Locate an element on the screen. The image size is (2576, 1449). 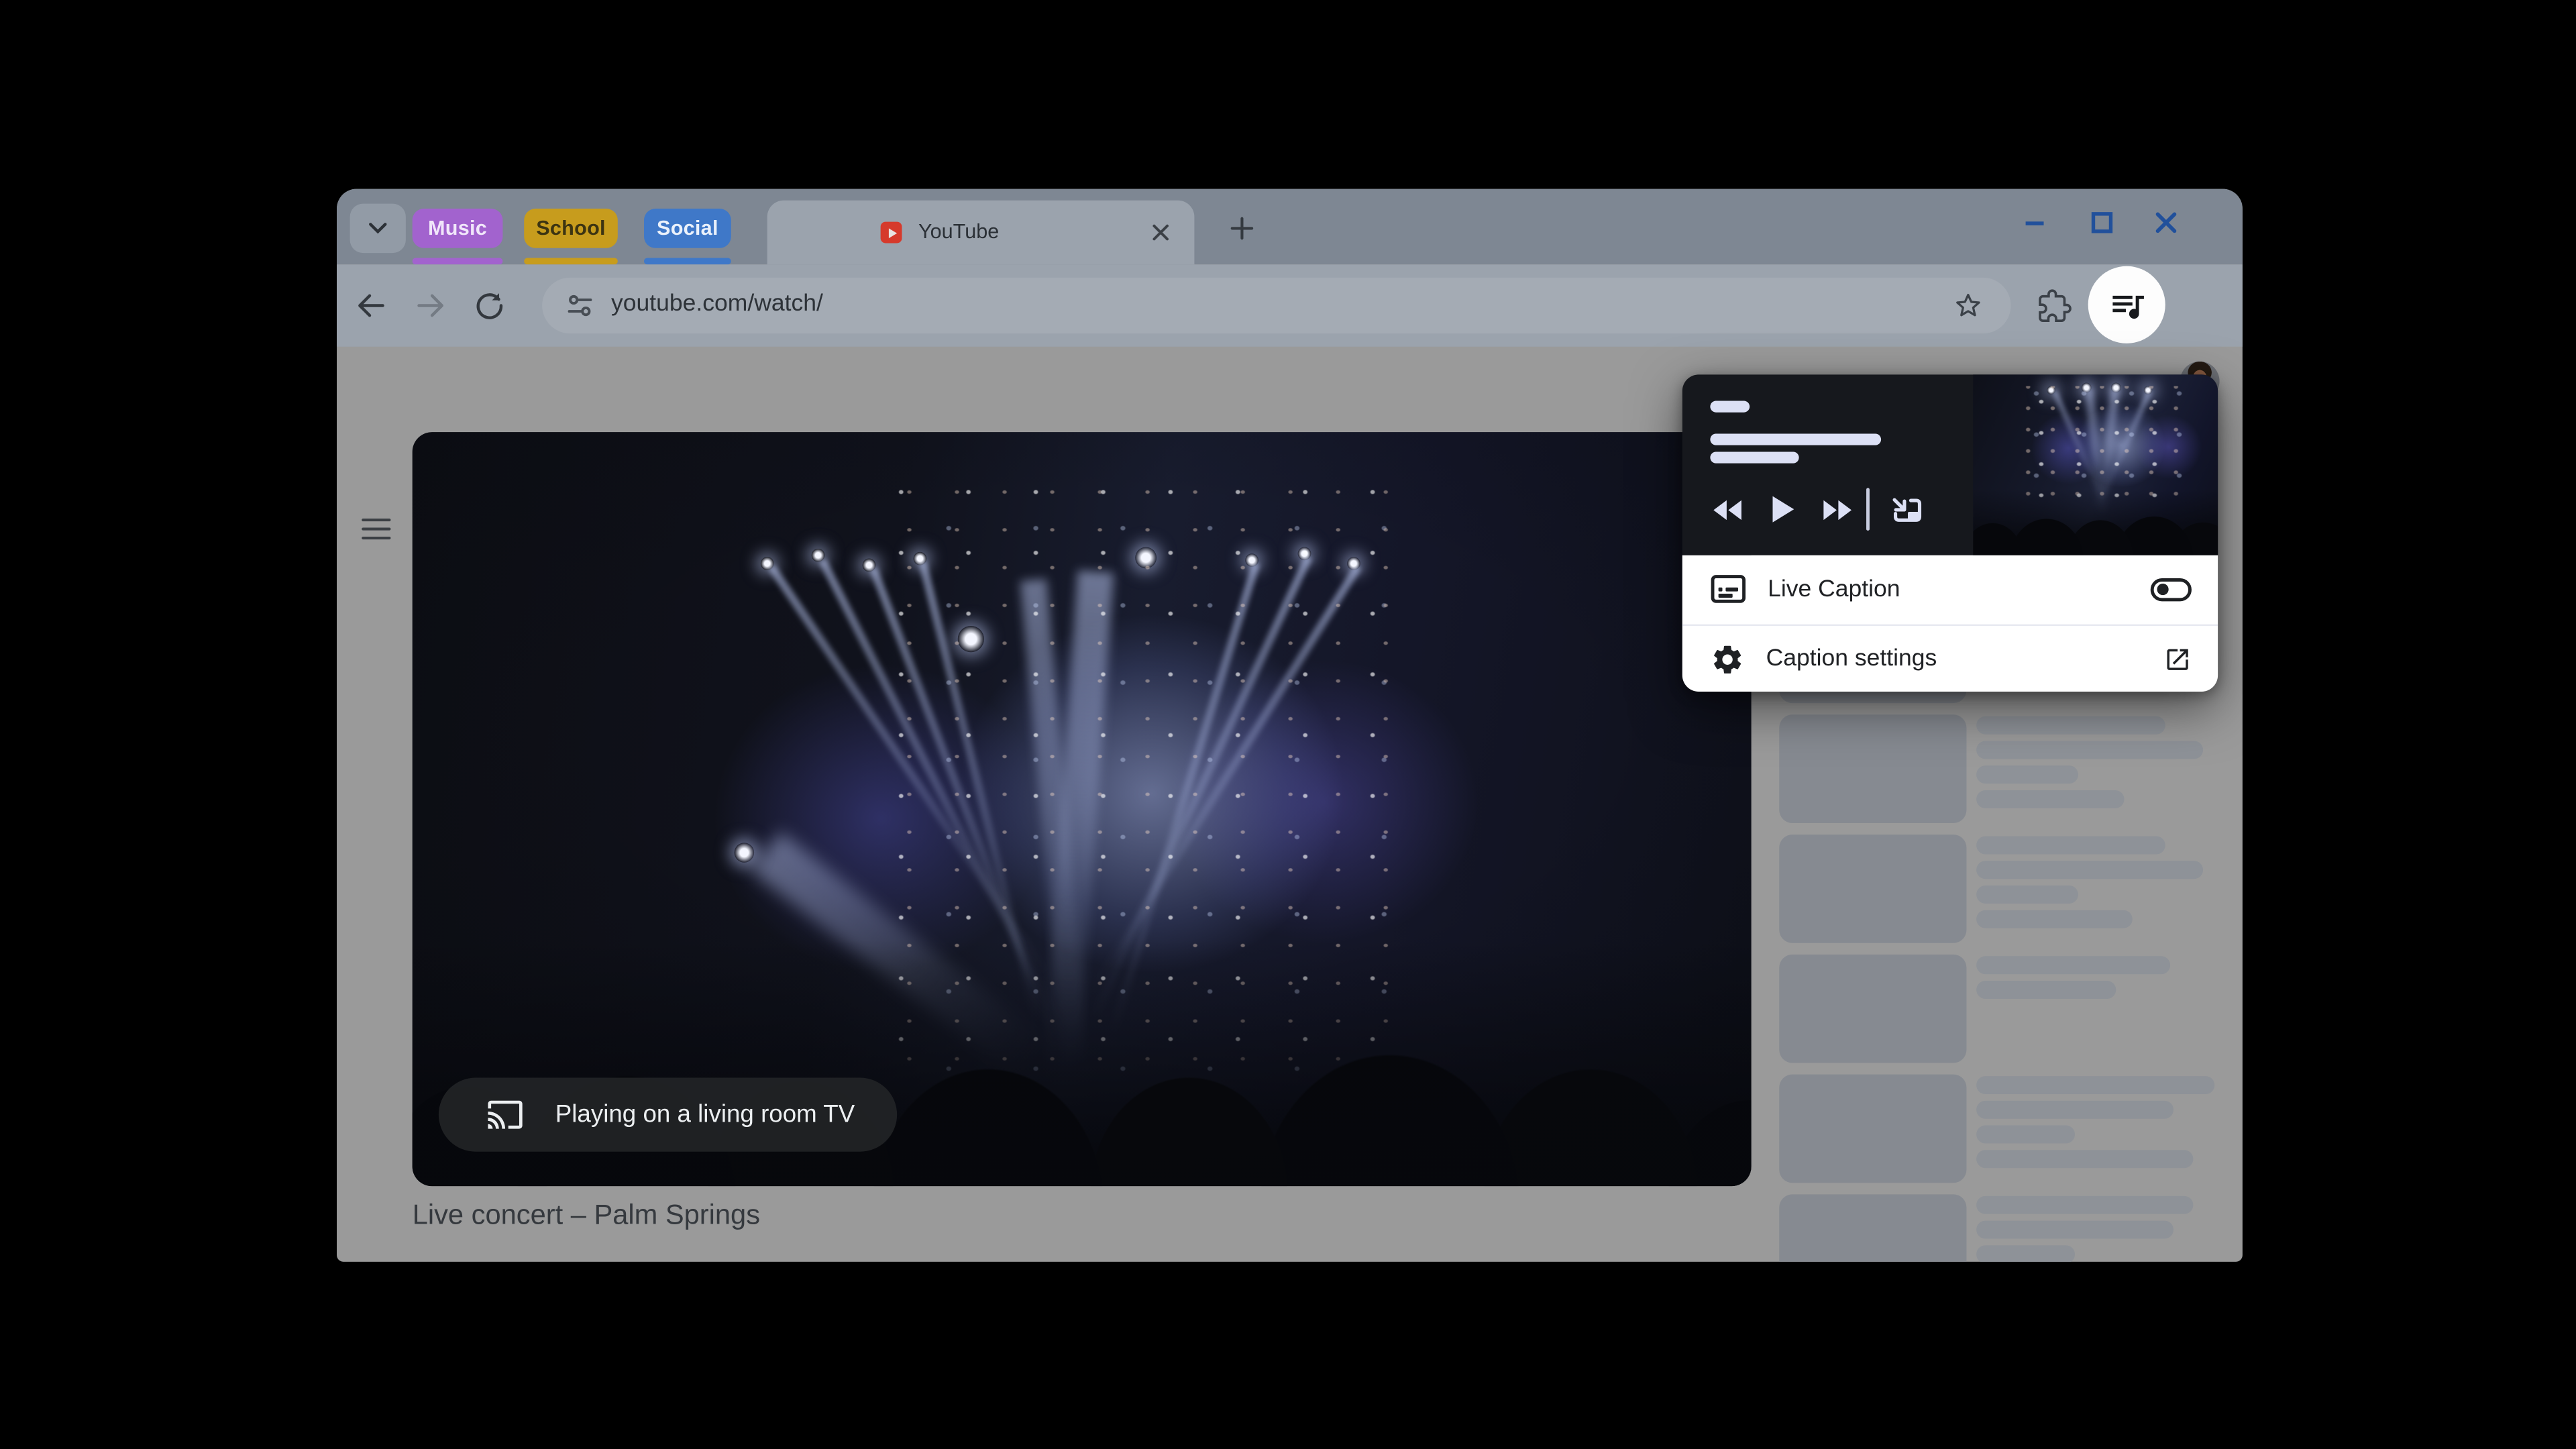
picture-in-picture-icon is located at coordinates (1907, 509).